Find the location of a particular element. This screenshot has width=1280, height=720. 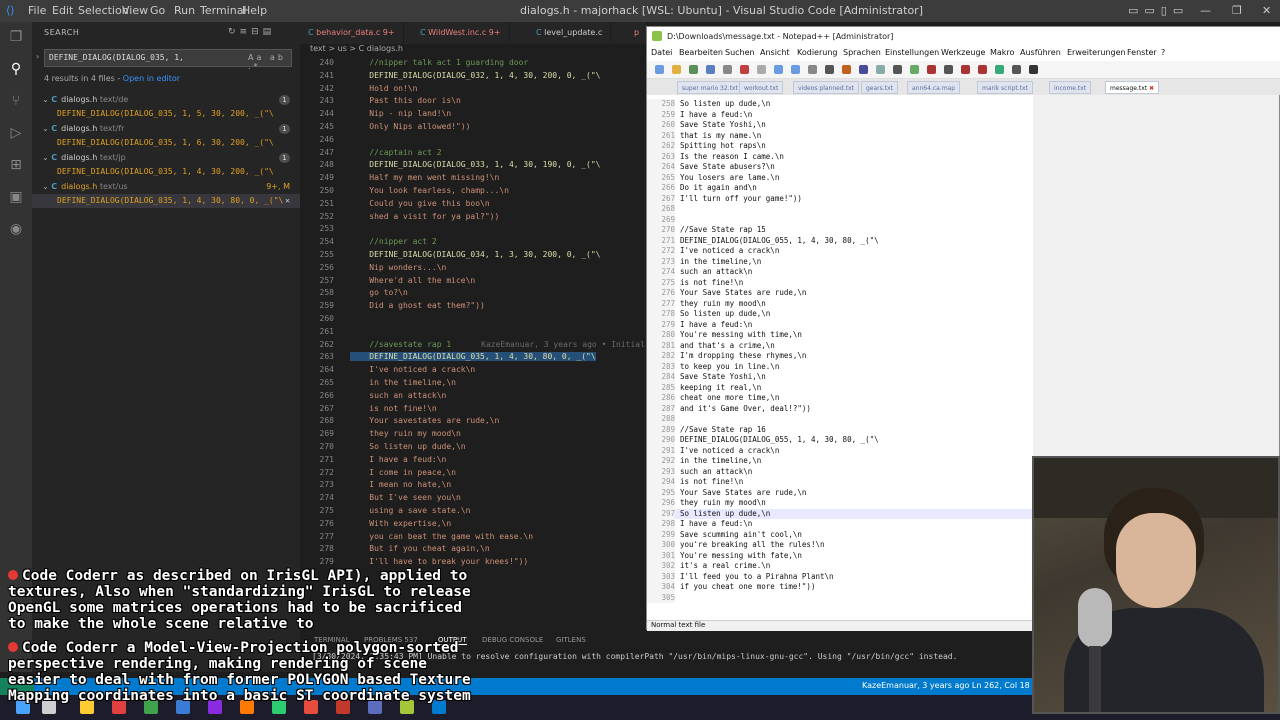

npp-menu-werkzeuge: Werkzeuge is located at coordinates (963, 52).